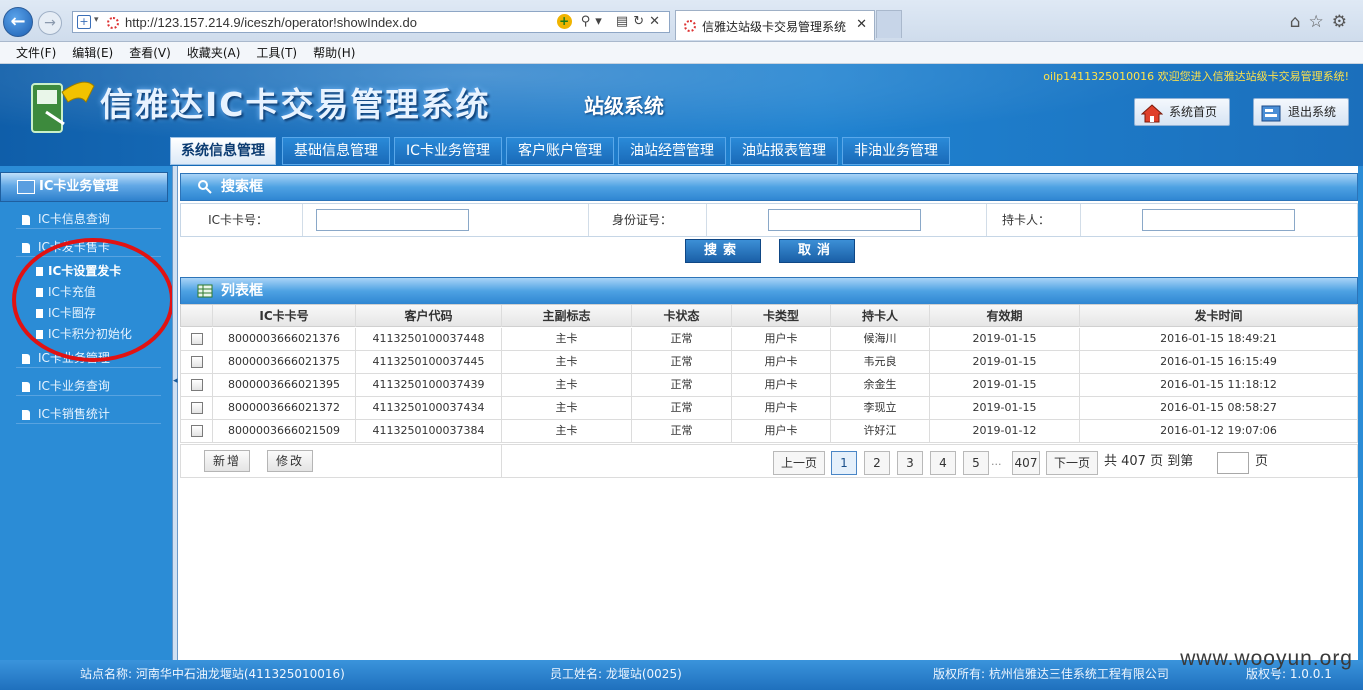  Describe the element at coordinates (334, 51) in the screenshot. I see `menu-help: 帮助(H)` at that location.